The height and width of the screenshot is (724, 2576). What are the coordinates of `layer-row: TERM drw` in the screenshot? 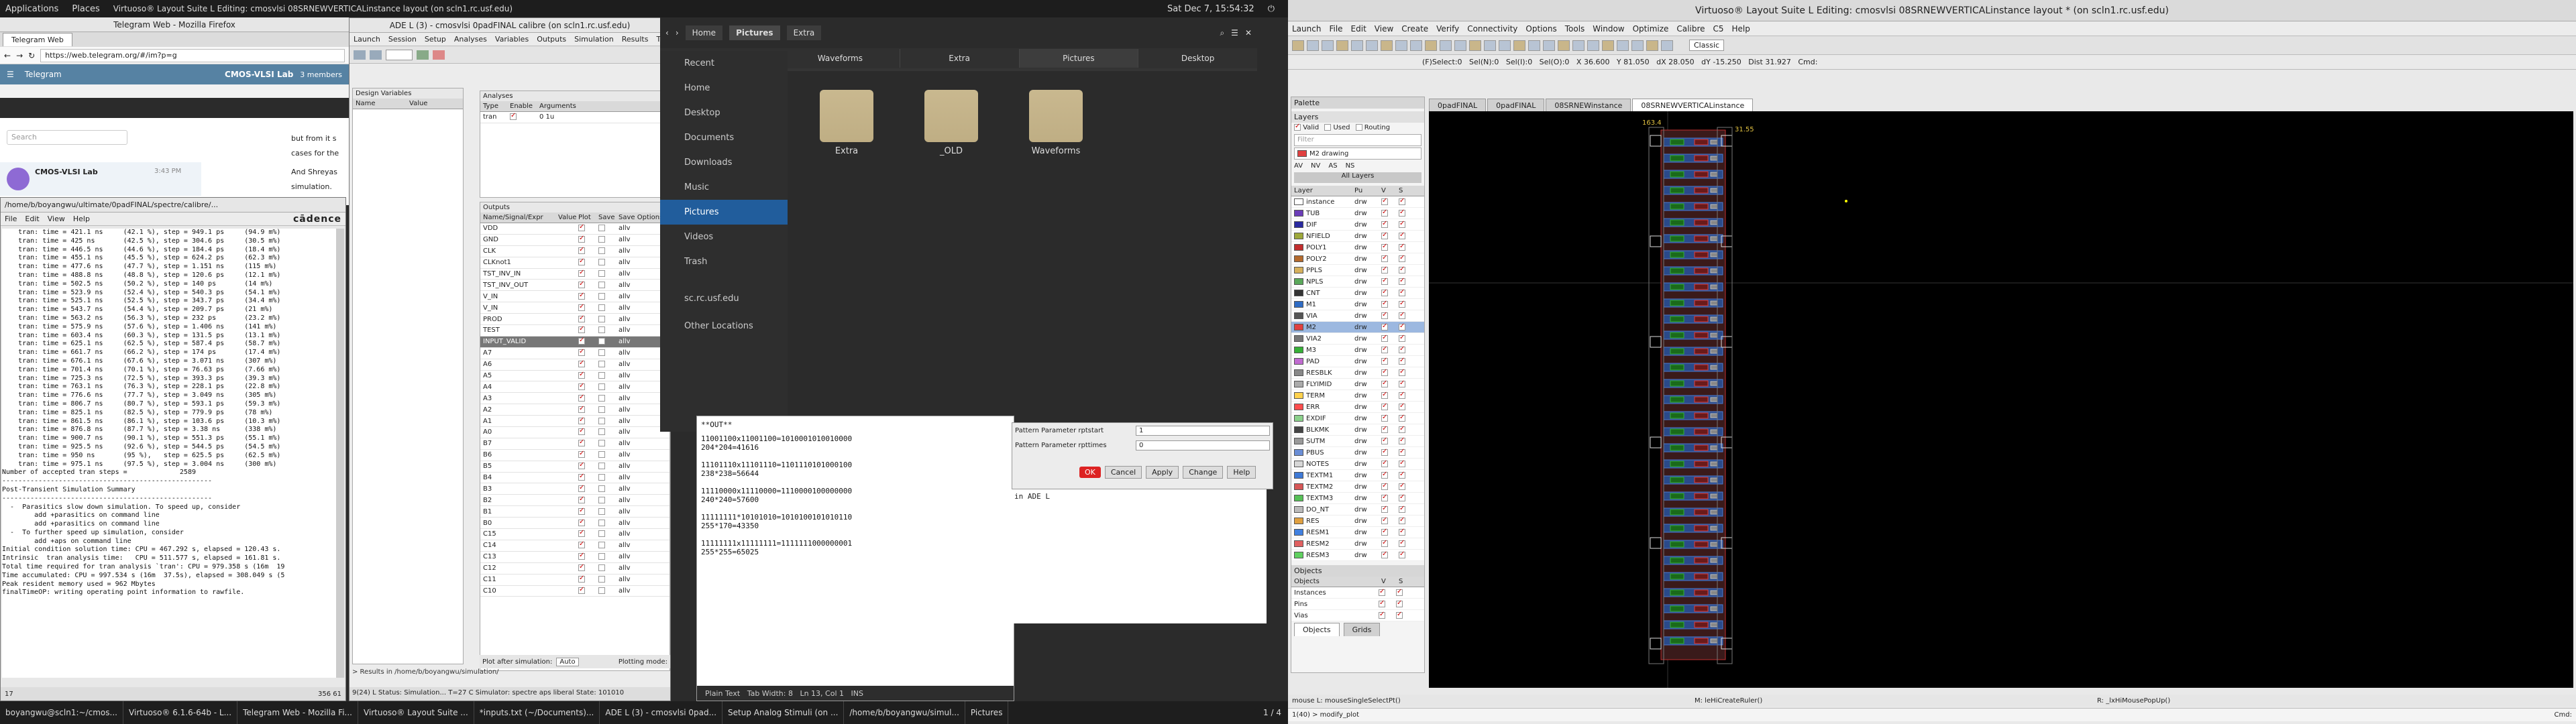 It's located at (1357, 396).